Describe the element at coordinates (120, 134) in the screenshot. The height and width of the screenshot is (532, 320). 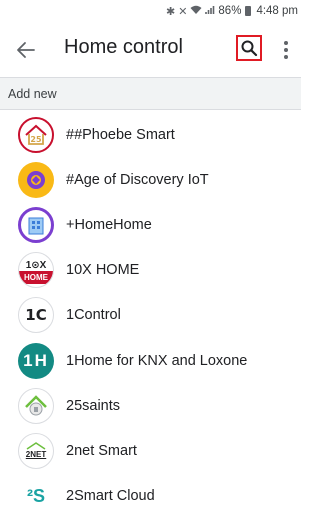
I see `list-item-label: ##Phoebe Smart` at that location.